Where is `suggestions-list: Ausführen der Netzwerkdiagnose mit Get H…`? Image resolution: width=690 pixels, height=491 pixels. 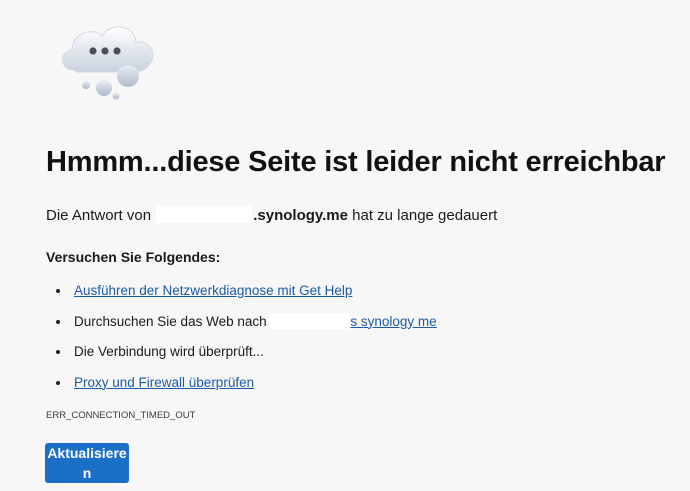 suggestions-list: Ausführen der Netzwerkdiagnose mit Get H… is located at coordinates (246, 337).